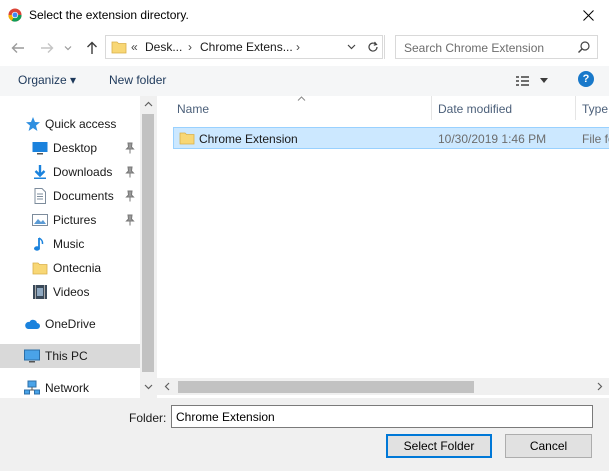  Describe the element at coordinates (32, 324) in the screenshot. I see `cloud-icon` at that location.